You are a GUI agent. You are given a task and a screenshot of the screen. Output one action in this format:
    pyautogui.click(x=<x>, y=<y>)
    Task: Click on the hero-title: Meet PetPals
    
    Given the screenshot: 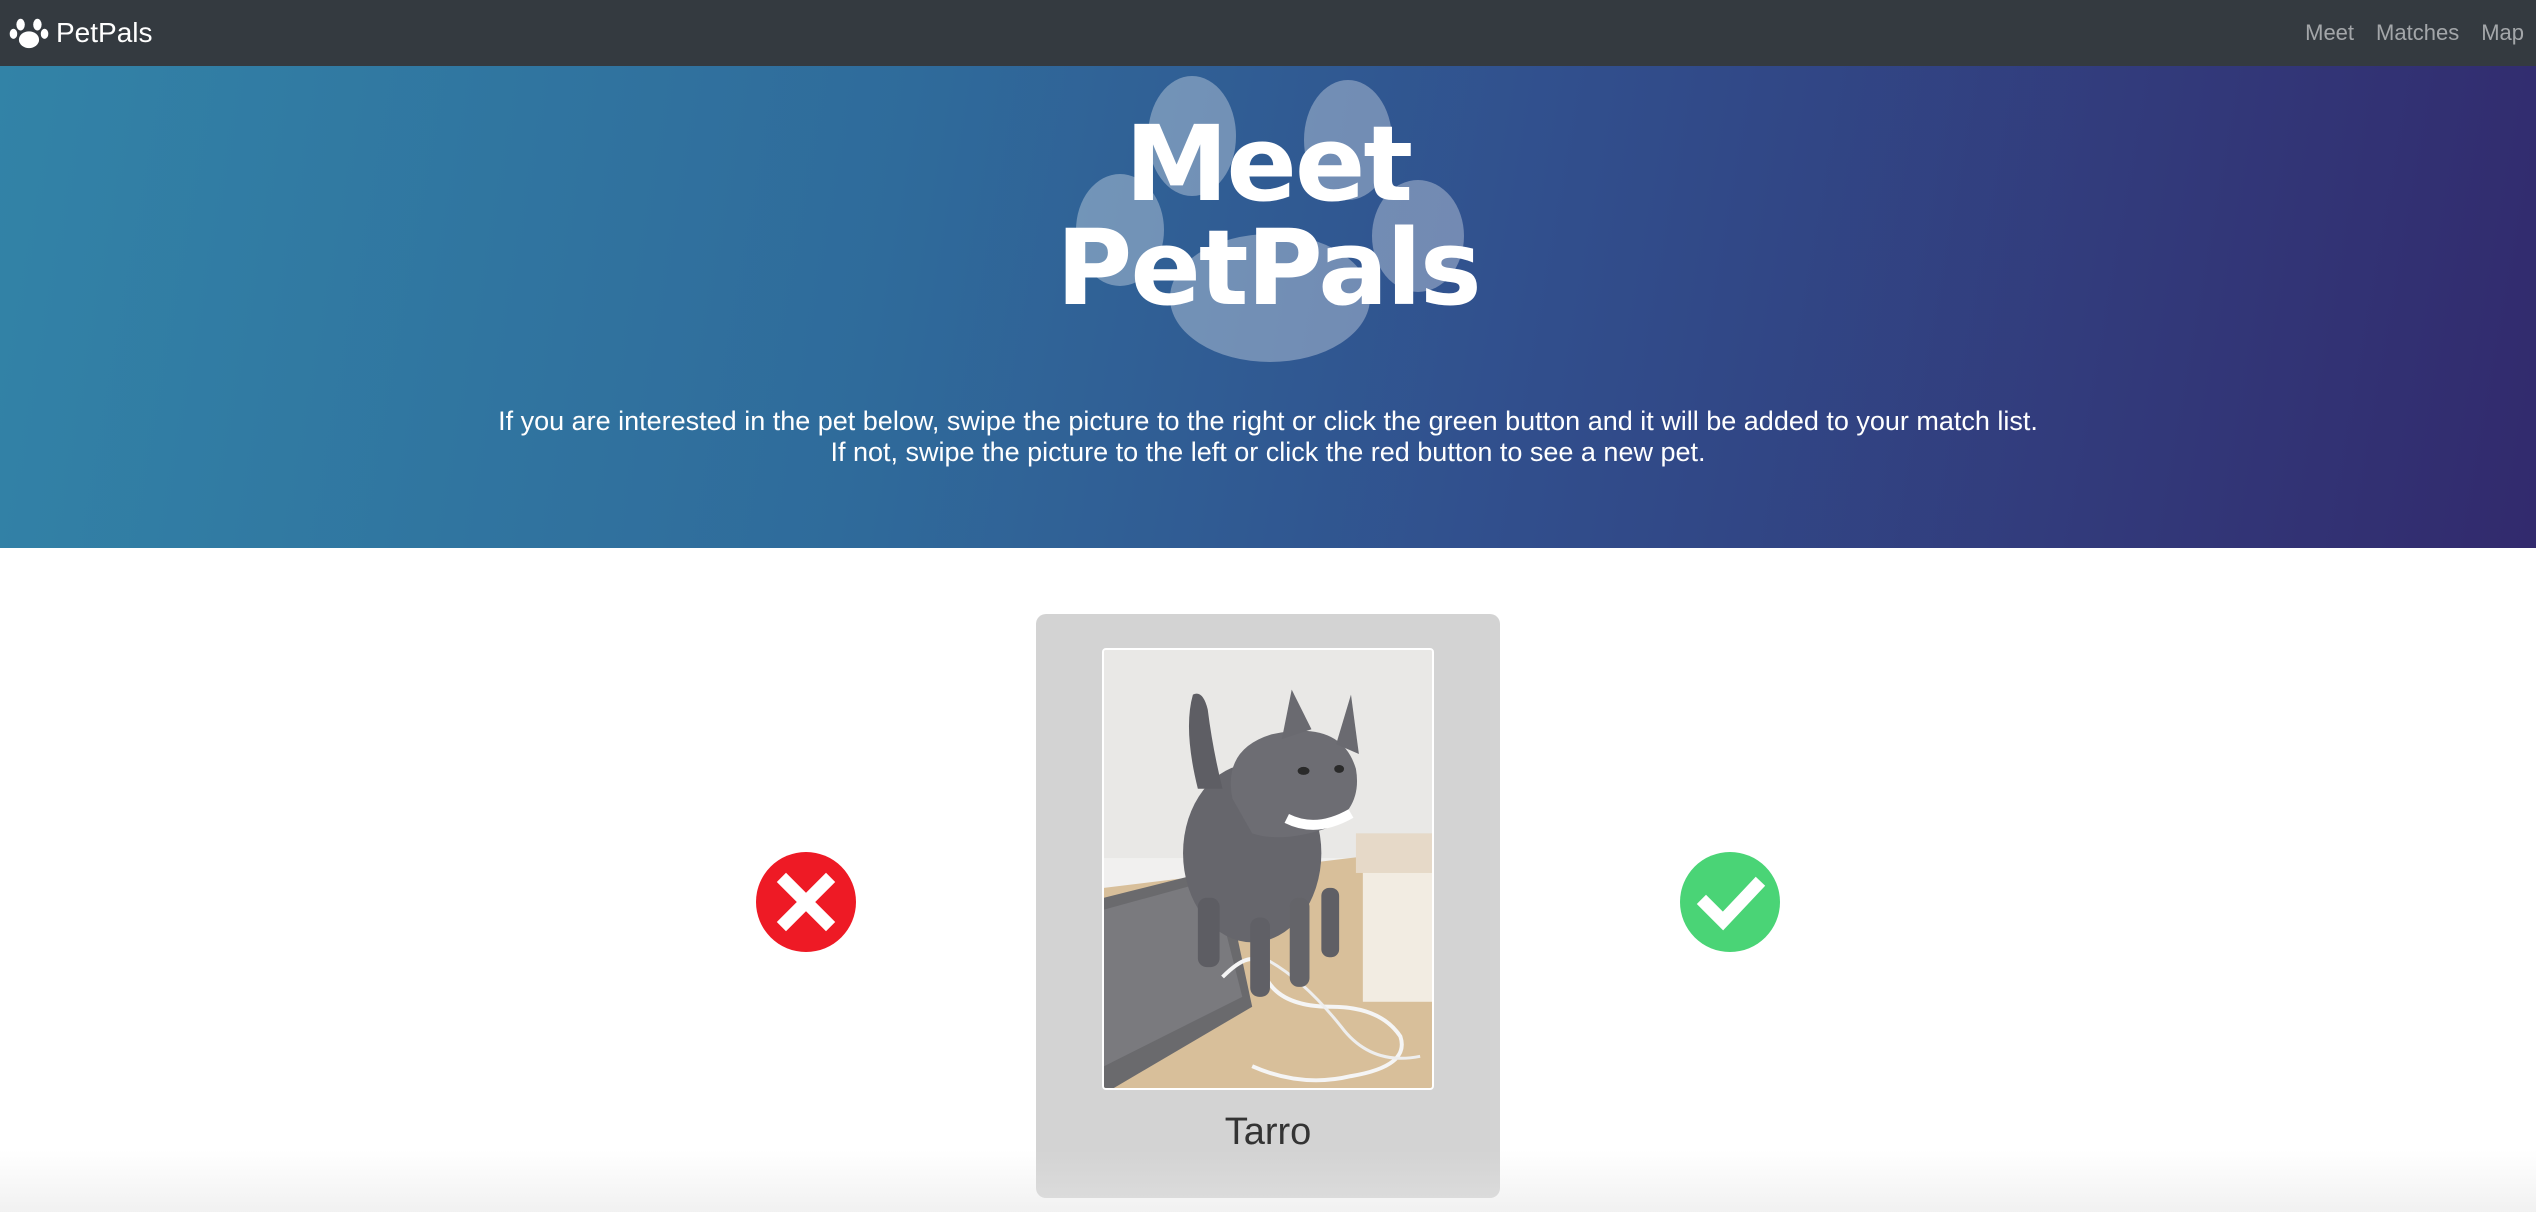 What is the action you would take?
    pyautogui.click(x=1268, y=216)
    